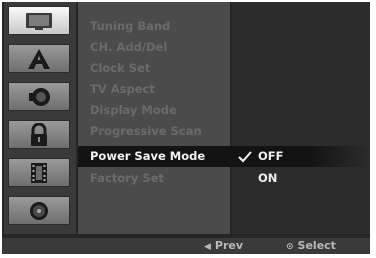  I want to click on category-tab-disc, so click(39, 210).